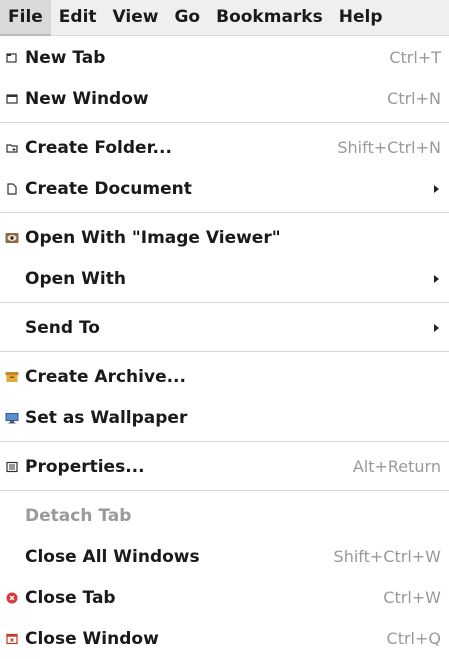 This screenshot has width=449, height=659. What do you see at coordinates (224, 597) in the screenshot?
I see `menu-item-close-tab: Close Tab Ctrl+W` at bounding box center [224, 597].